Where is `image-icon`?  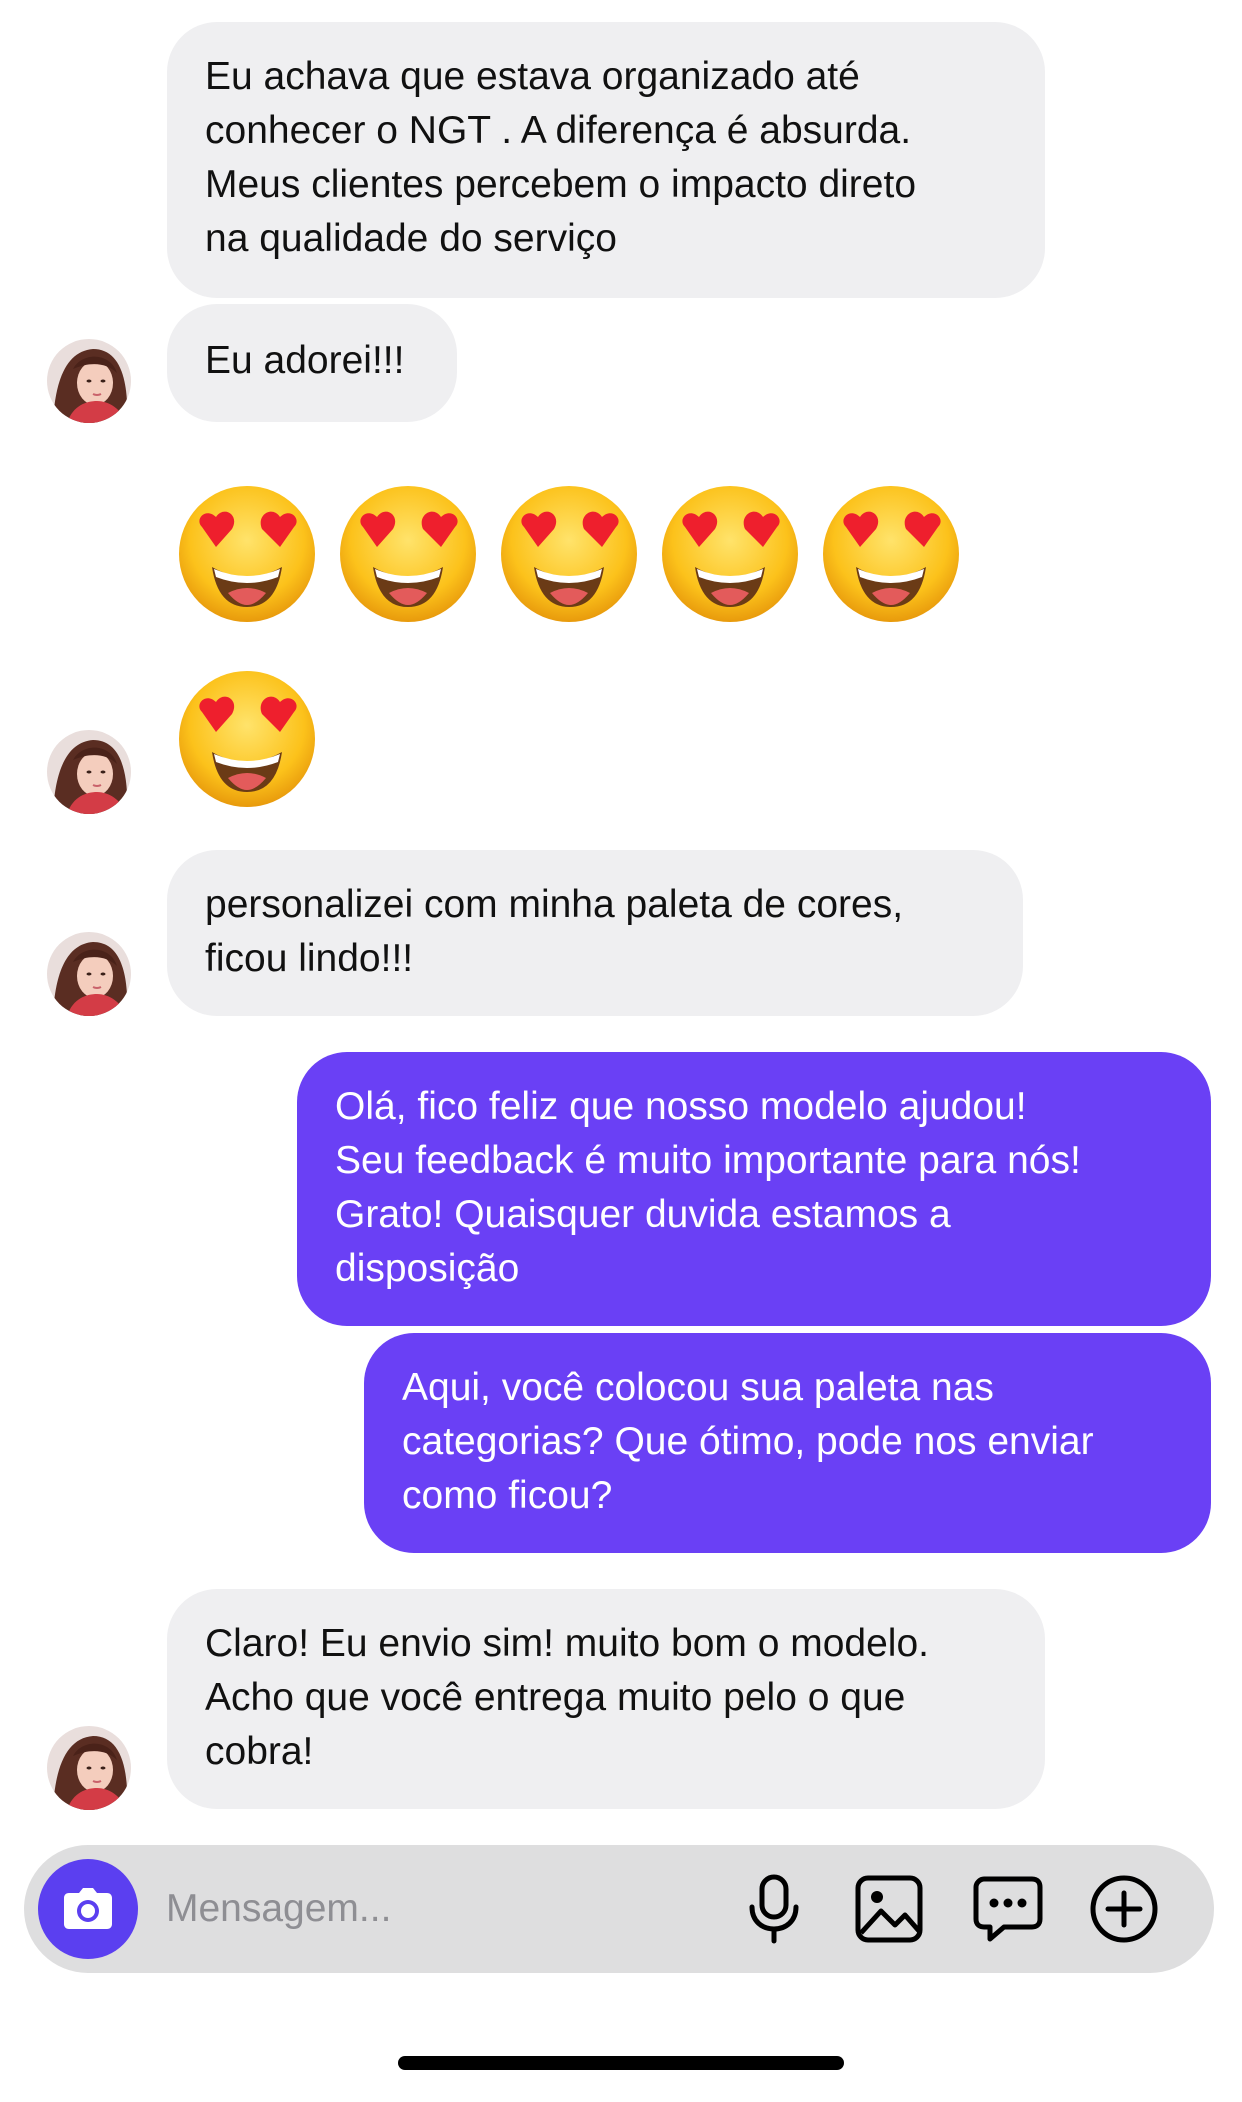 image-icon is located at coordinates (889, 1909).